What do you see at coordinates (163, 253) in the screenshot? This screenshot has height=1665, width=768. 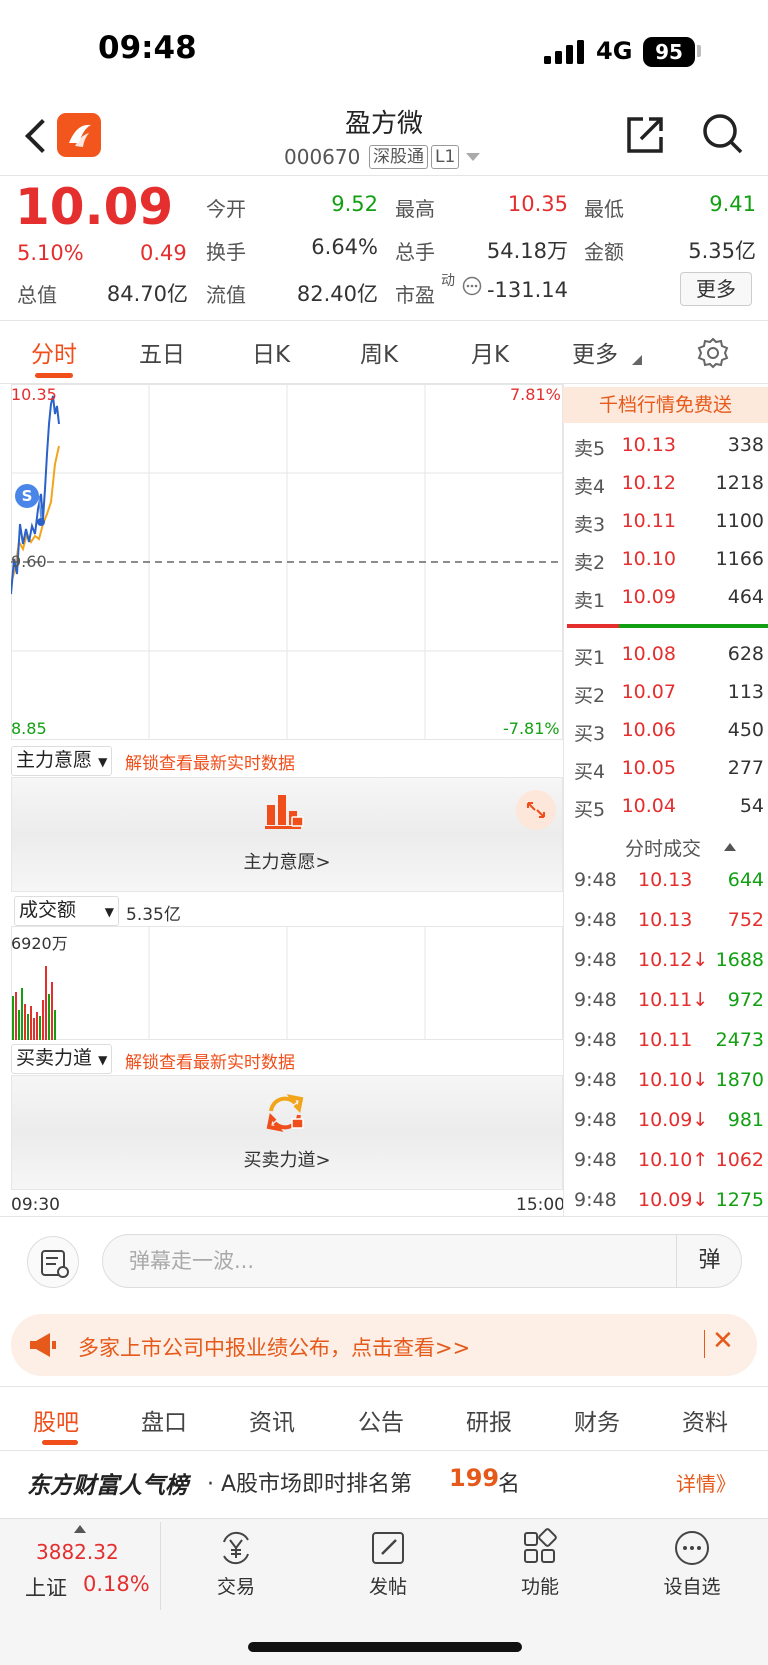 I see `change-amount: 0.49` at bounding box center [163, 253].